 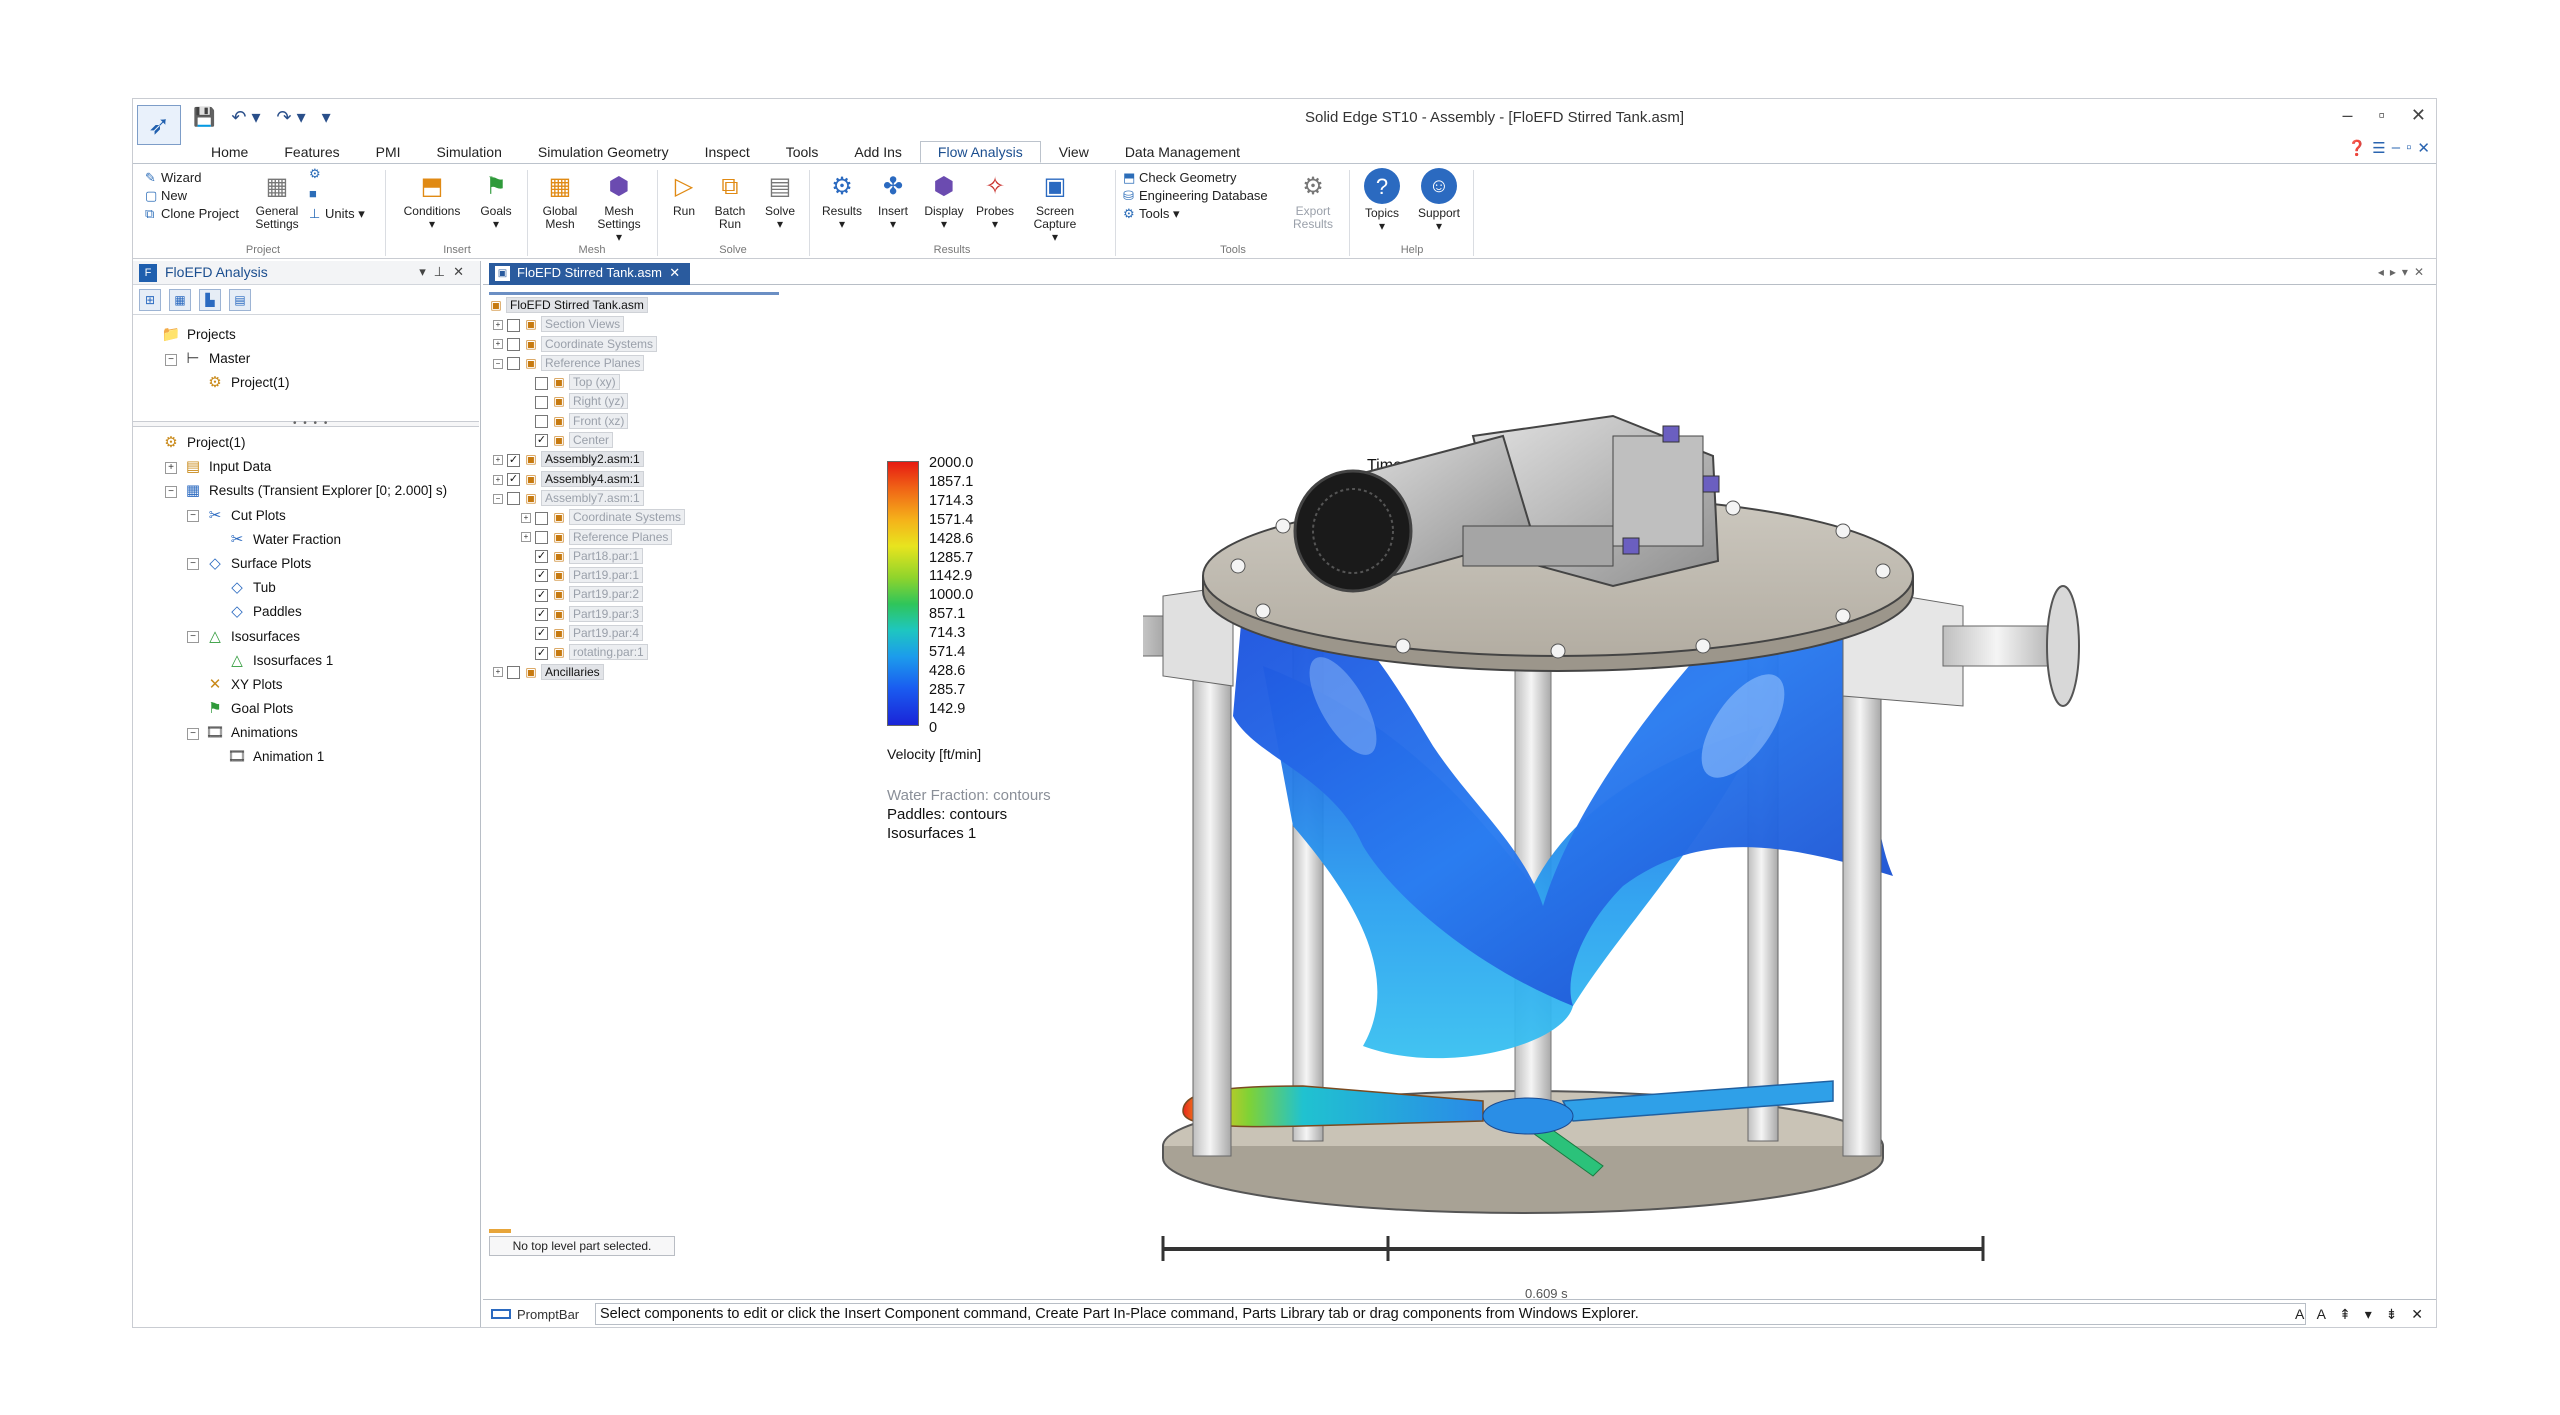 What do you see at coordinates (590, 274) in the screenshot?
I see `document-tab: ▣ FloEFD Stirred Tank.asm ✕` at bounding box center [590, 274].